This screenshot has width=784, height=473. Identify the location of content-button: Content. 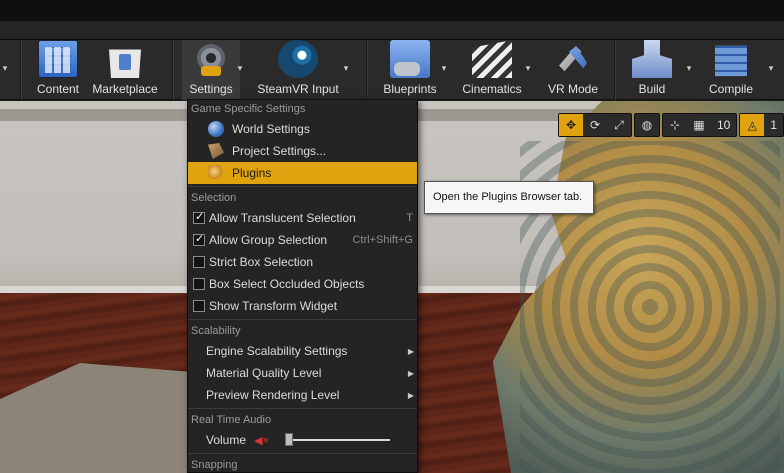
(58, 70).